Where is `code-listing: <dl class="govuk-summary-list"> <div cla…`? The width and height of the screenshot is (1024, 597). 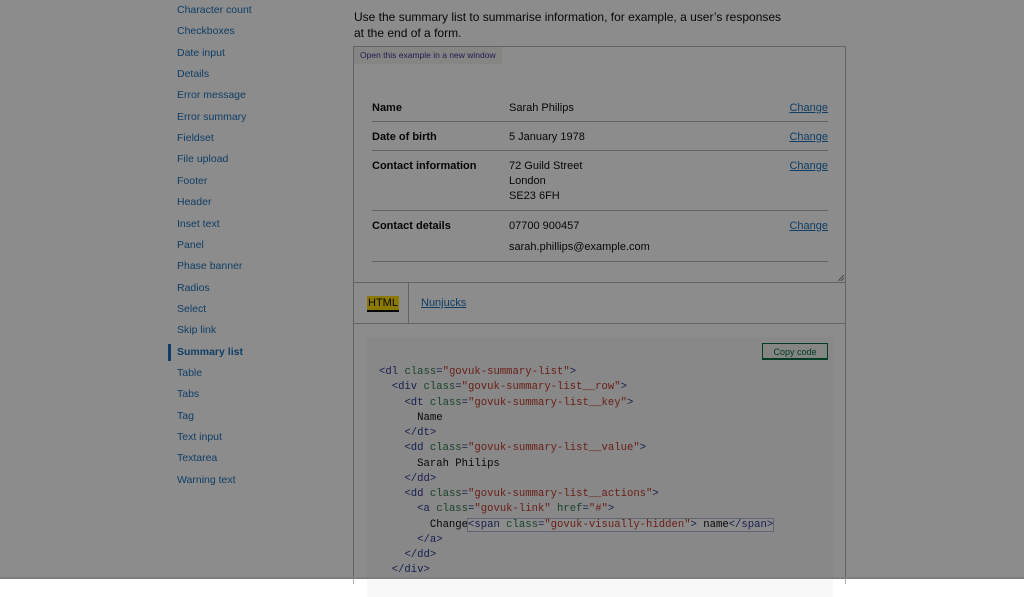
code-listing: <dl class="govuk-summary-list"> <div cla… is located at coordinates (577, 471).